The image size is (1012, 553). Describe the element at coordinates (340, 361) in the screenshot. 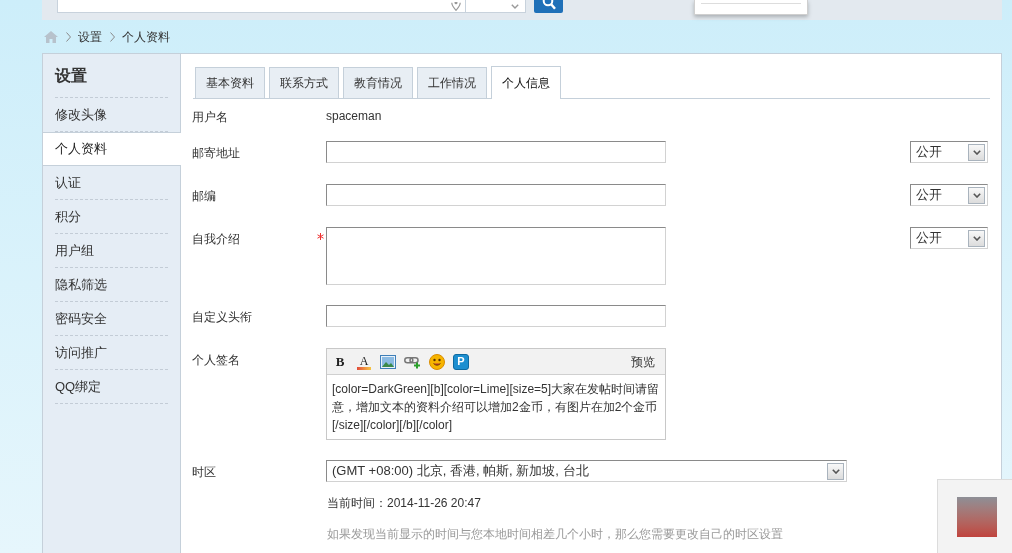

I see `bold-button: B` at that location.